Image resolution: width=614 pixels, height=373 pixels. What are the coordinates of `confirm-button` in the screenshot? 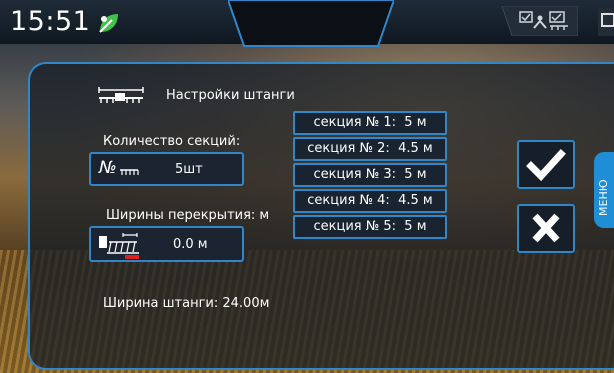 It's located at (546, 164).